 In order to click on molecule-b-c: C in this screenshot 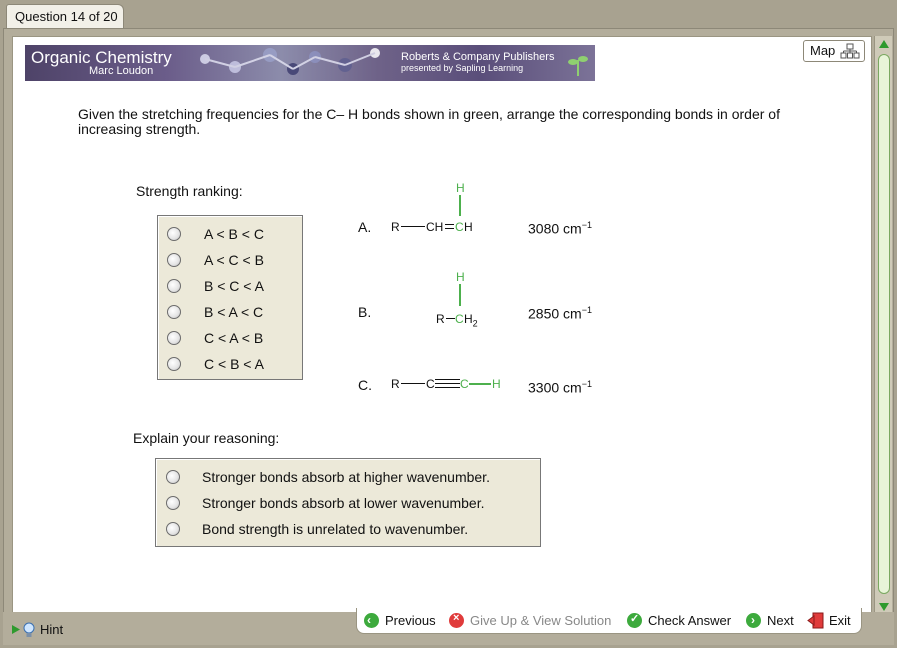, I will do `click(459, 319)`.